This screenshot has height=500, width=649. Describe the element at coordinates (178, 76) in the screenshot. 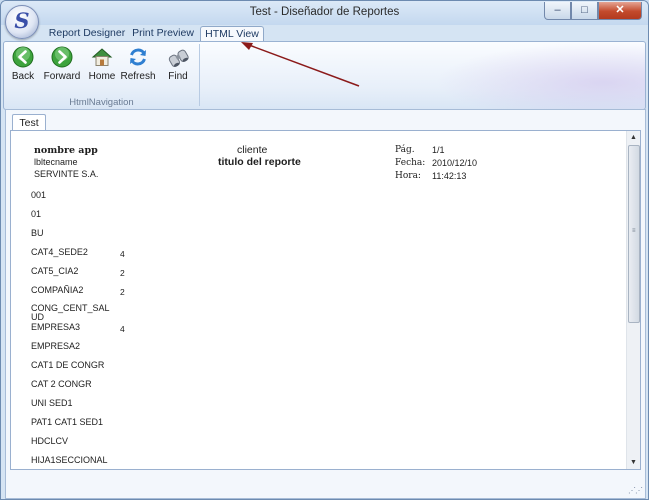

I see `find-label: Find` at that location.